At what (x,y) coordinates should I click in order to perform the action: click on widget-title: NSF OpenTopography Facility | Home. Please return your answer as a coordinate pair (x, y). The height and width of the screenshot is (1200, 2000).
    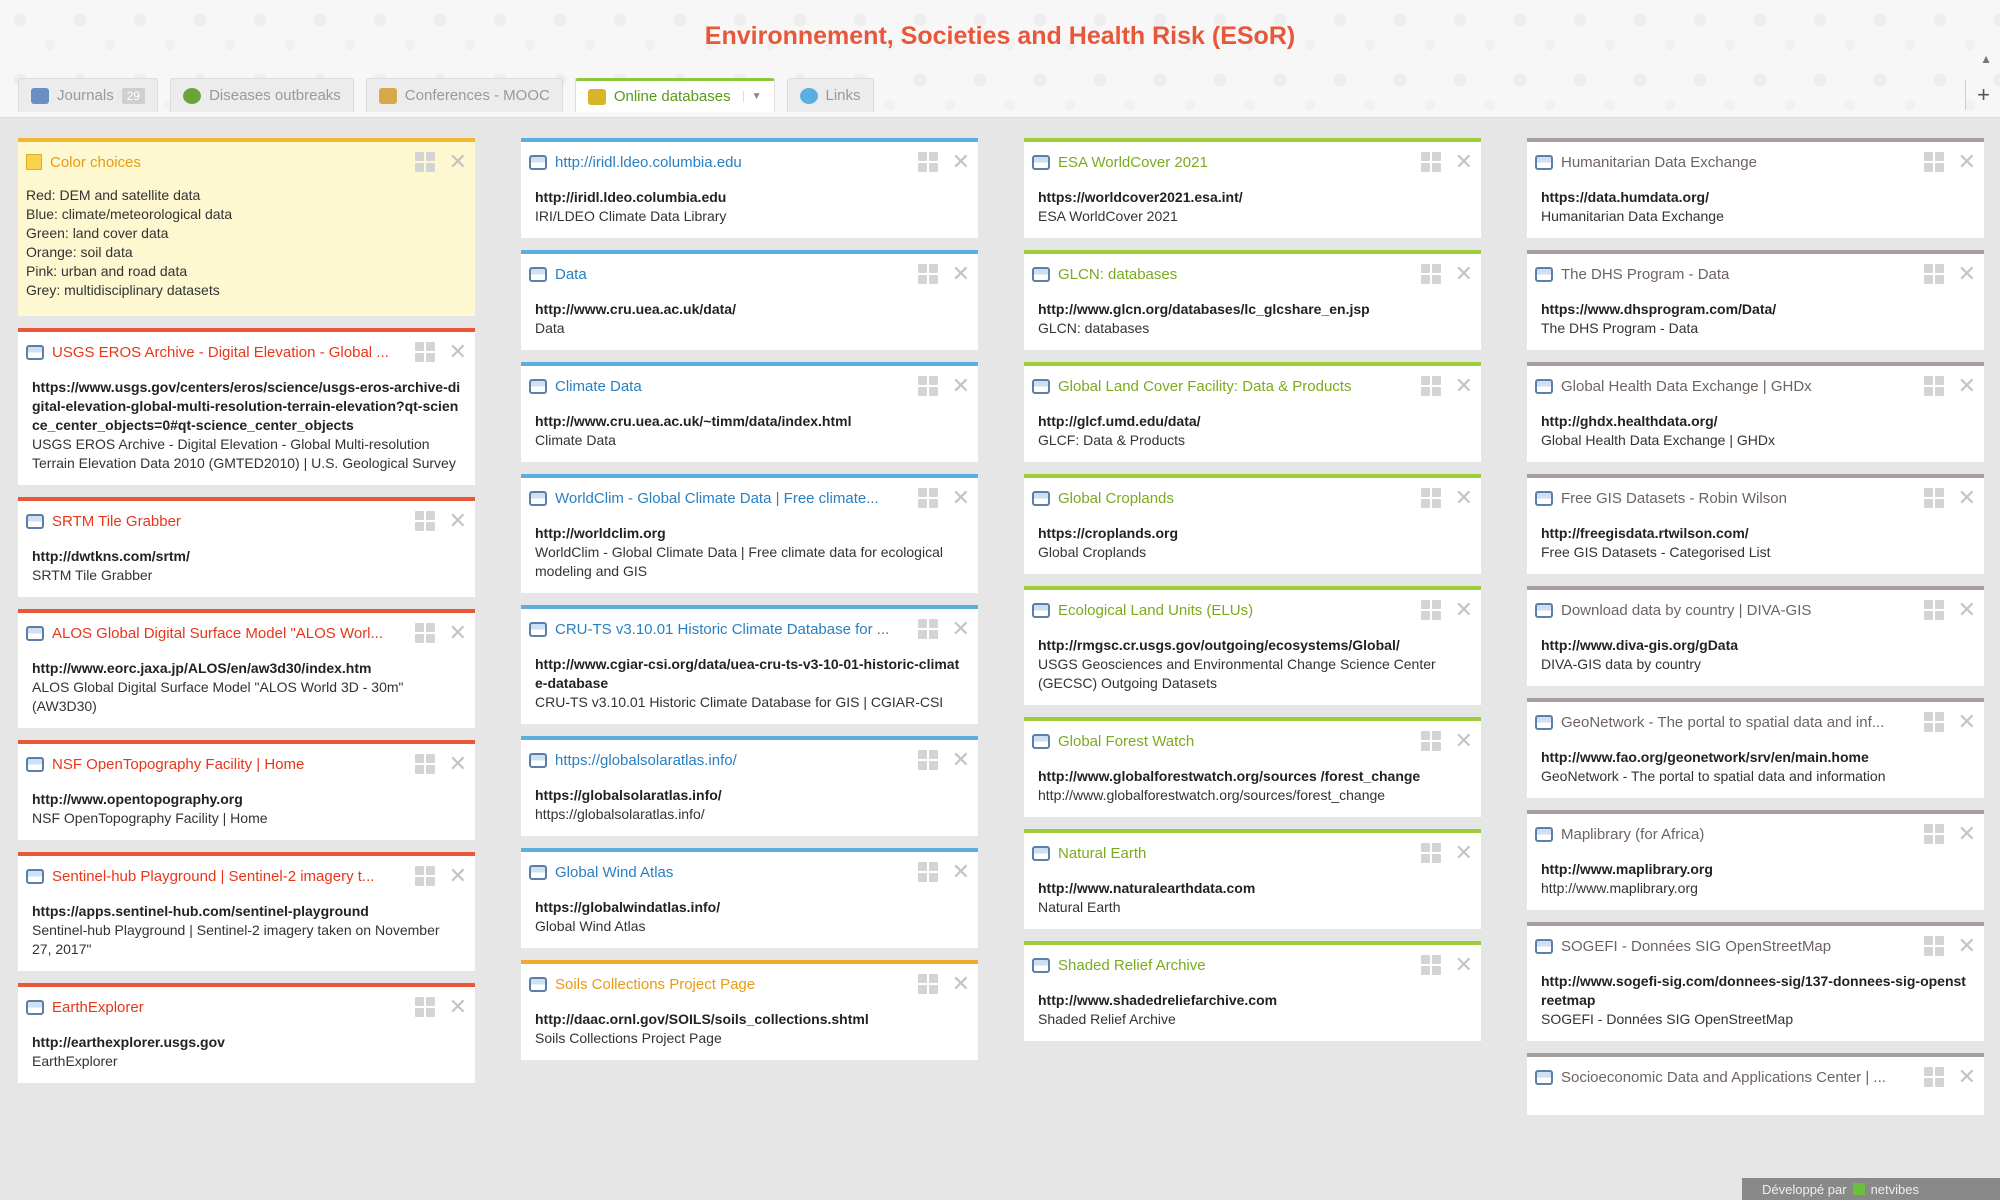
    Looking at the image, I should click on (228, 764).